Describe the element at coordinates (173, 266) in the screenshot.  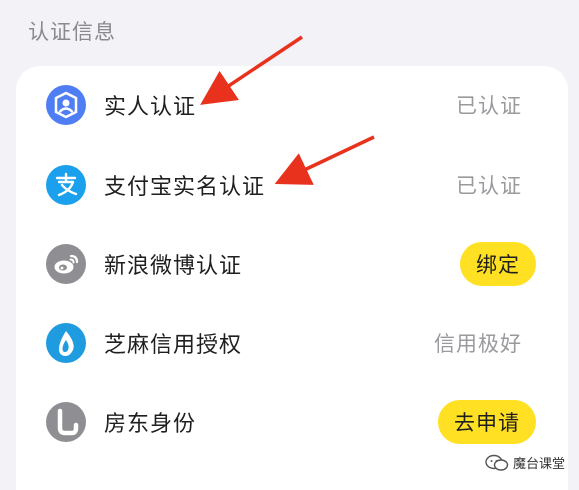
I see `row-label: 新浪微博认证` at that location.